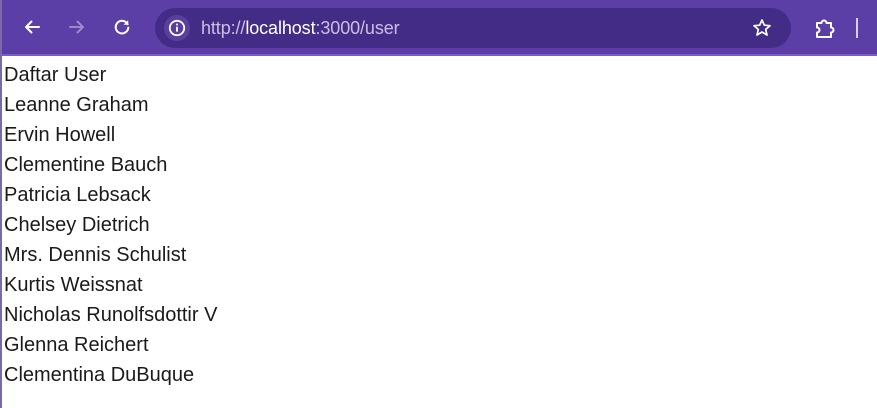 The image size is (877, 408). Describe the element at coordinates (473, 28) in the screenshot. I see `address-bar: http://localhost:3000/user` at that location.